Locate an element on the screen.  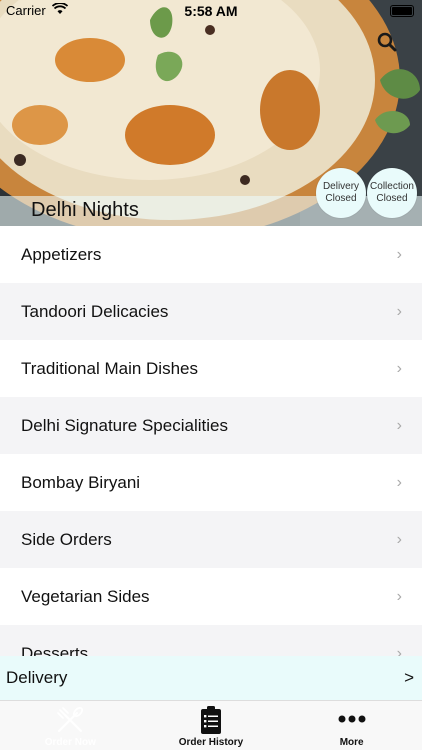
menu-category-row: Vegetarian Sides › is located at coordinates (211, 596).